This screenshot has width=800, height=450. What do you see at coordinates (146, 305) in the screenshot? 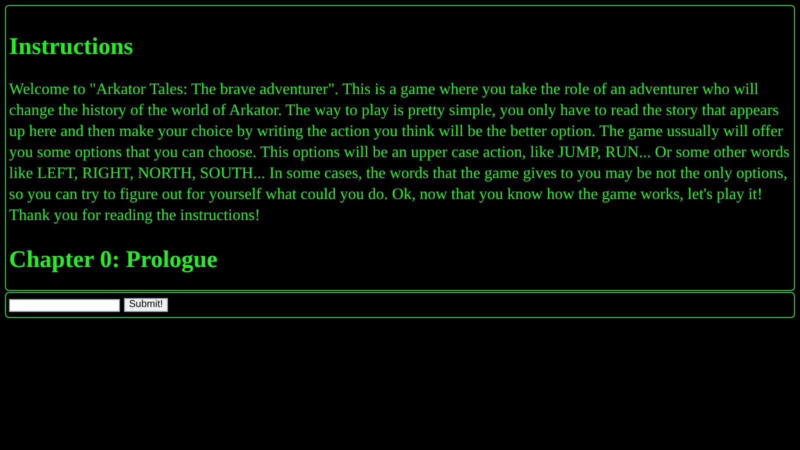
I see `submit-button: Submit!` at bounding box center [146, 305].